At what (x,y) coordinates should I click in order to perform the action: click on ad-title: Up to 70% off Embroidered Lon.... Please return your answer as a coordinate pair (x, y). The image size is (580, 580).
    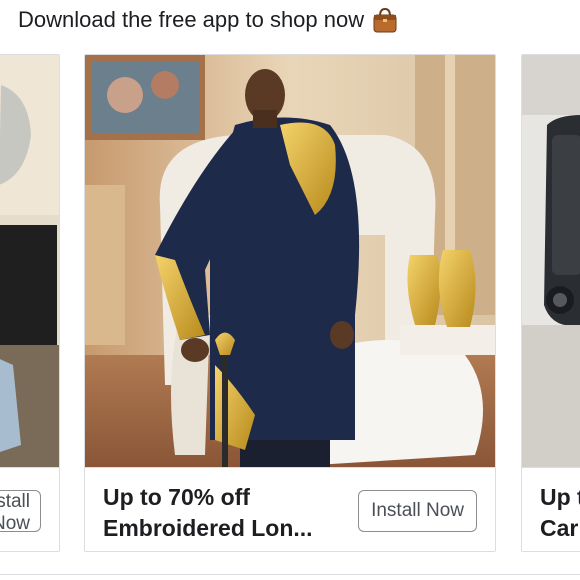
    Looking at the image, I should click on (218, 513).